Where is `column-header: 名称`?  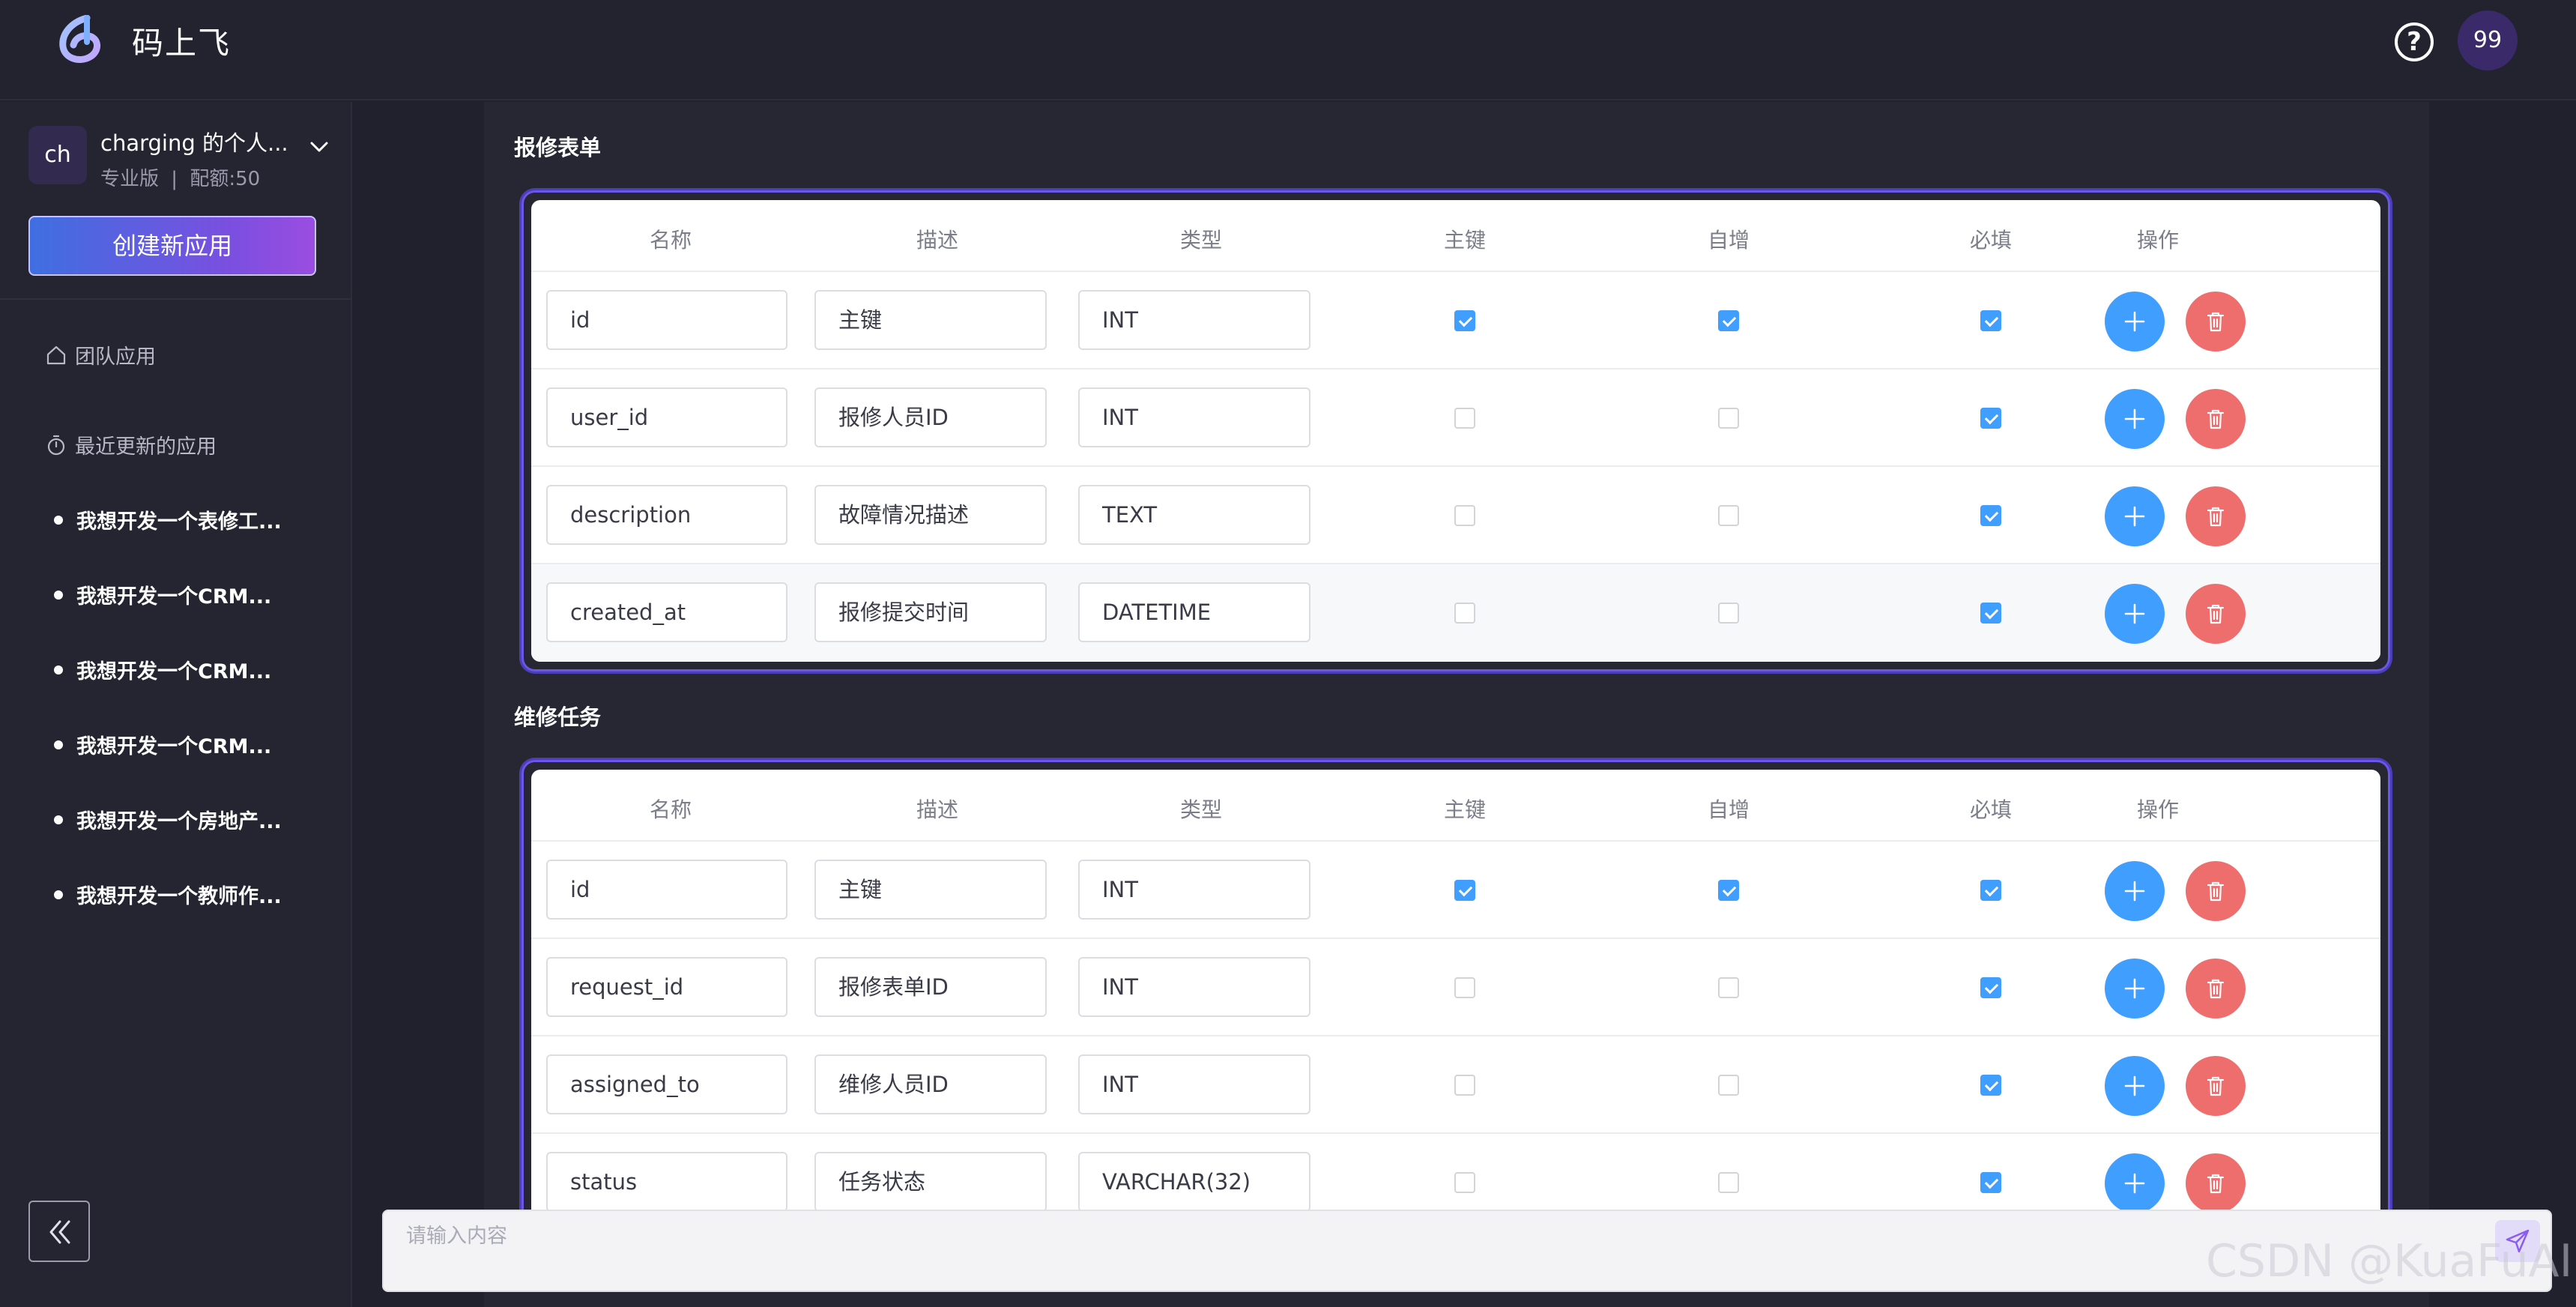 column-header: 名称 is located at coordinates (670, 241).